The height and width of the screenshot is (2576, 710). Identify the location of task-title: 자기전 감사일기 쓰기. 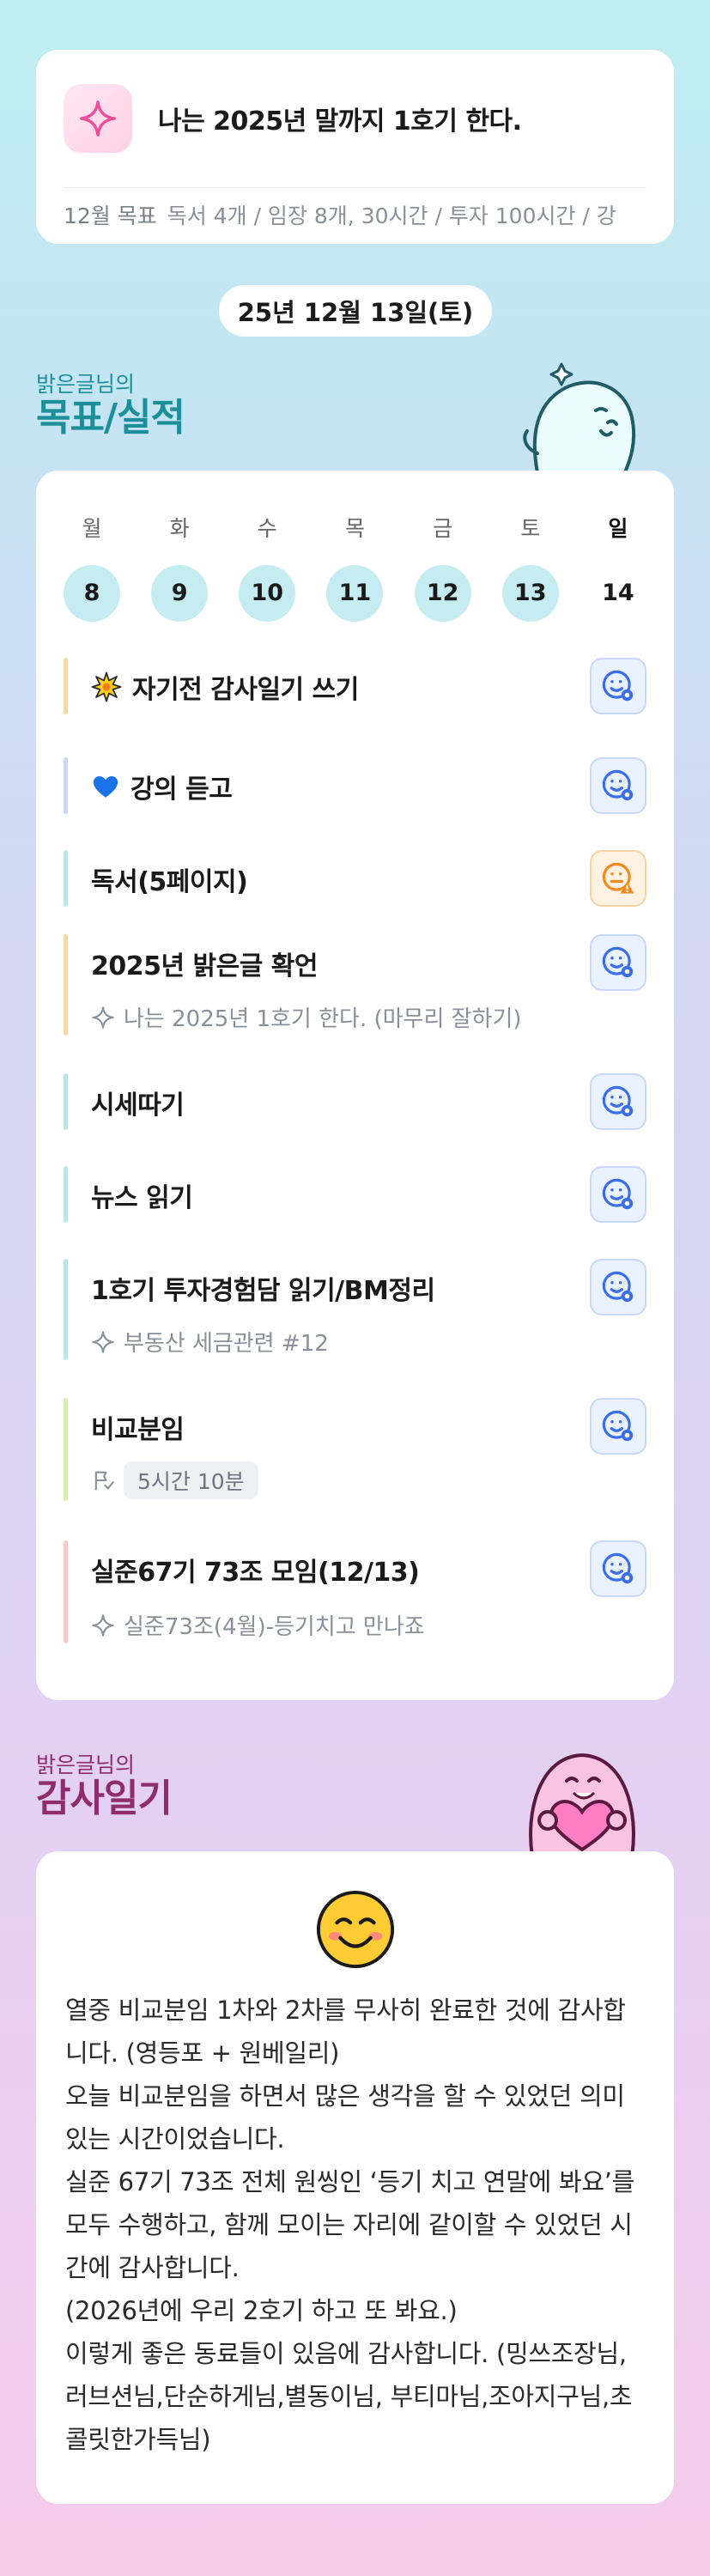
(225, 687).